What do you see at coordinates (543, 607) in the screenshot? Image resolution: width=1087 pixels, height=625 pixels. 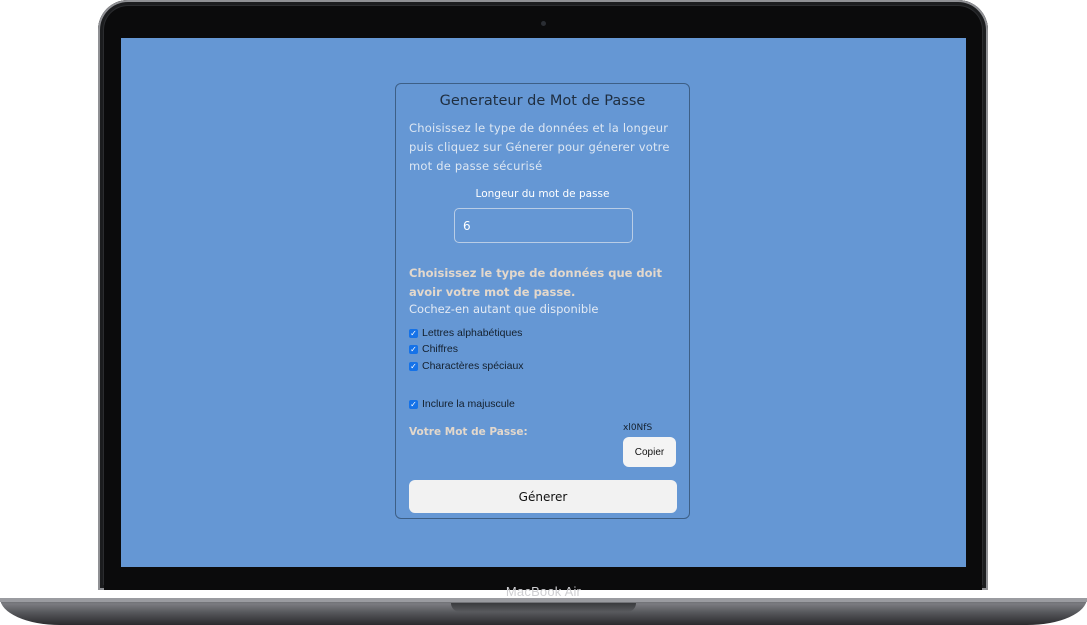 I see `laptop-notch` at bounding box center [543, 607].